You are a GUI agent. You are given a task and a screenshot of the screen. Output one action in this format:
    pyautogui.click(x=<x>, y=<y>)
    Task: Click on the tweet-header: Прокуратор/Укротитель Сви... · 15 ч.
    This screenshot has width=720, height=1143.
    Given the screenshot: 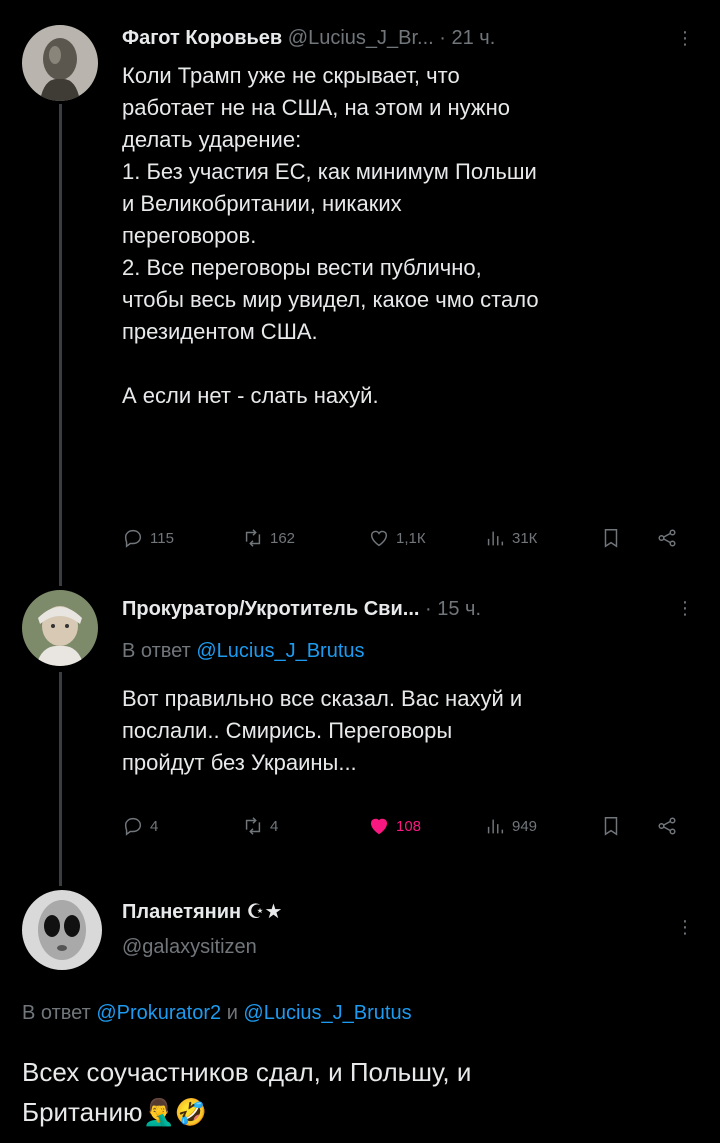 What is the action you would take?
    pyautogui.click(x=301, y=609)
    